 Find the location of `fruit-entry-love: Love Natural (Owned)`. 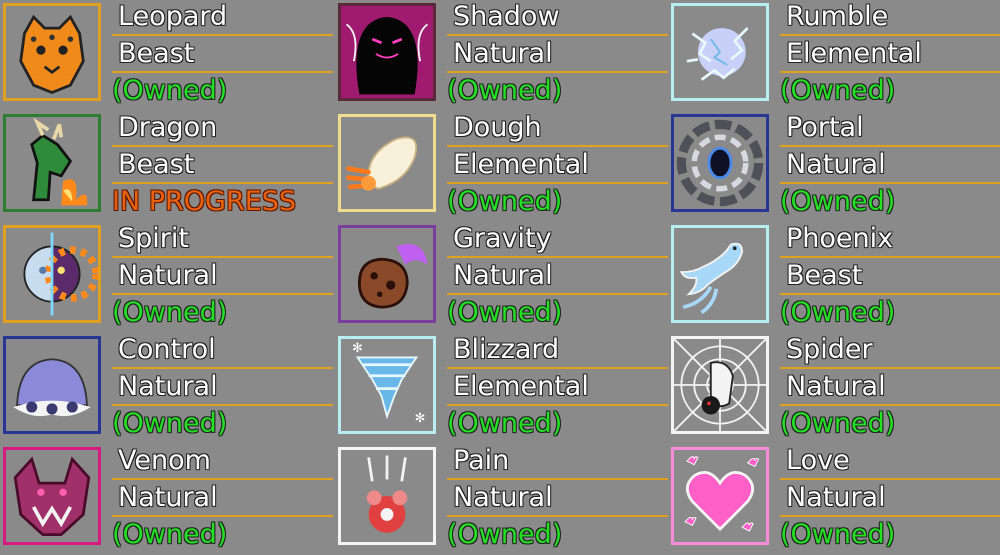

fruit-entry-love: Love Natural (Owned) is located at coordinates (834, 499).